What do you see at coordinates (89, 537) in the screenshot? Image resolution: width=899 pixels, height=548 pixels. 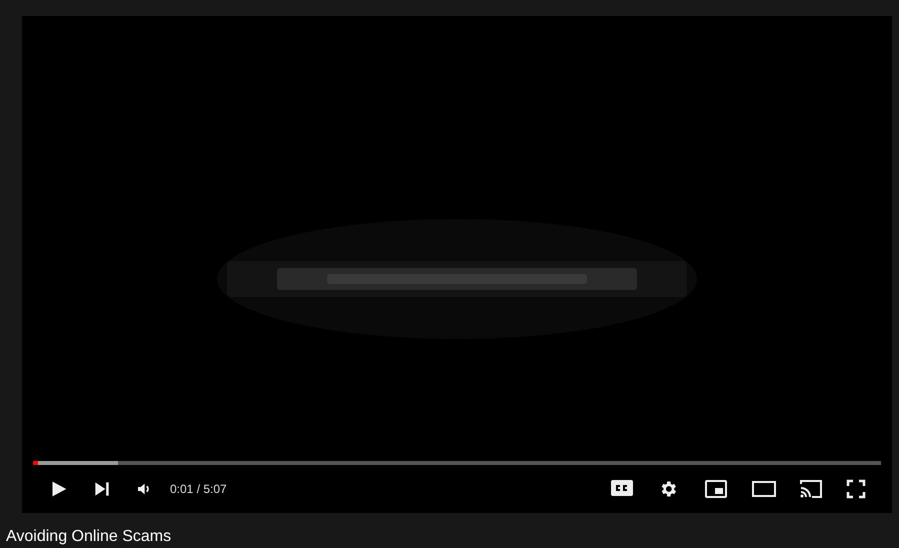 I see `video-title: Avoiding Online Scams` at bounding box center [89, 537].